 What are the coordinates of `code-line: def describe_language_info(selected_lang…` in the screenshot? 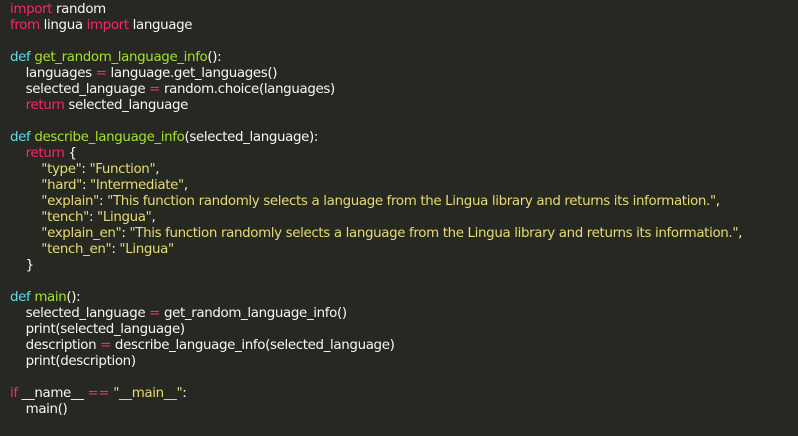 It's located at (404, 138).